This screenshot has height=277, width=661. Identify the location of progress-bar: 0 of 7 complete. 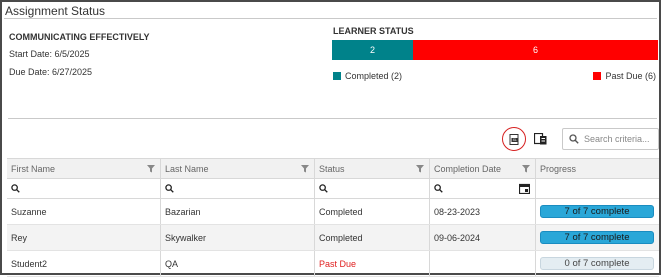
(597, 263).